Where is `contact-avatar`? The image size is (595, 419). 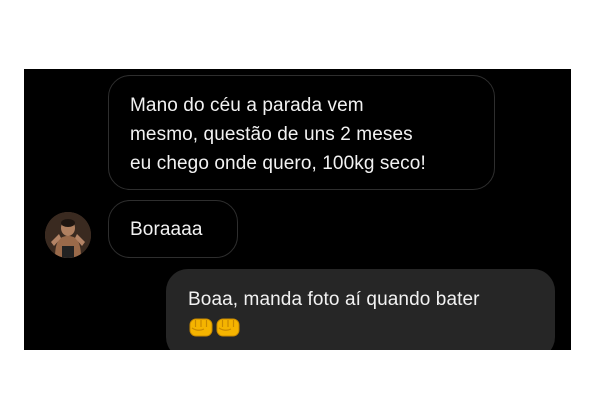
contact-avatar is located at coordinates (68, 235).